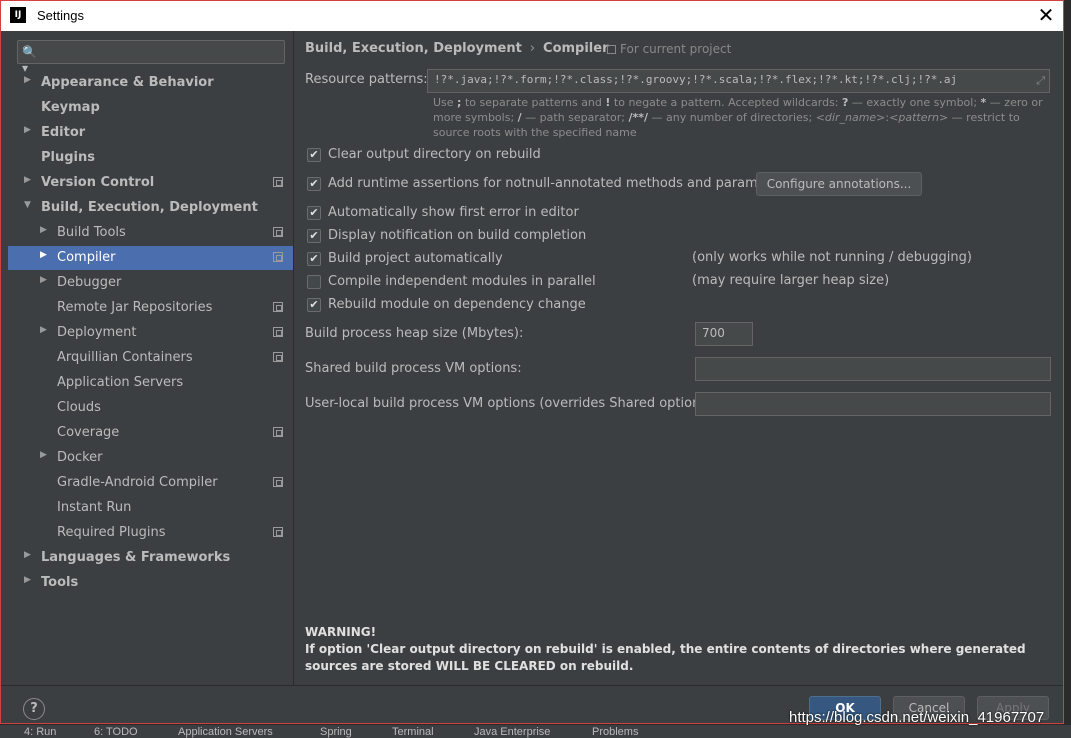  Describe the element at coordinates (873, 404) in the screenshot. I see `user-vm-options-input` at that location.